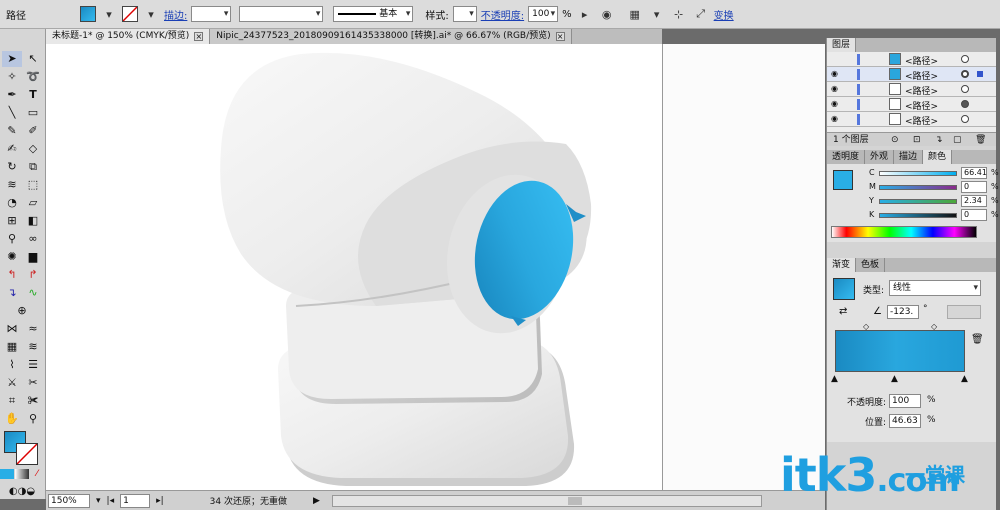 The image size is (1000, 510). I want to click on lasso-tool-icon: ➰, so click(33, 77).